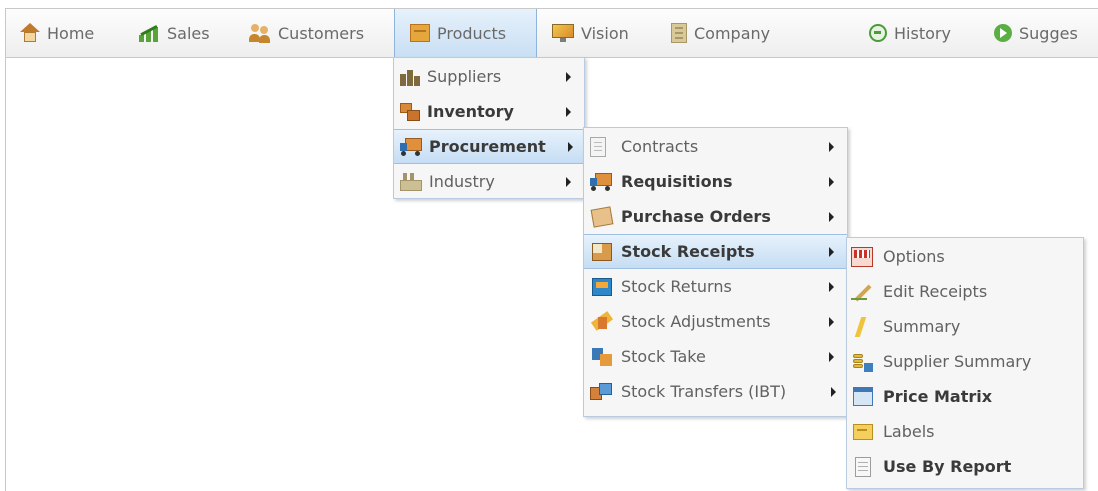 The image size is (1098, 491). I want to click on menu-item-stock-adjustments-label: Stock Adjustments, so click(696, 321).